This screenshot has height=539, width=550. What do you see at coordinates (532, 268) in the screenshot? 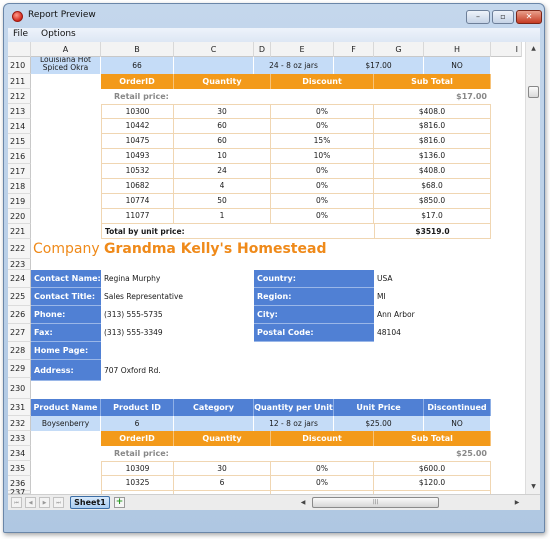
I see `vertical-scrollbar: ▲ ▼` at bounding box center [532, 268].